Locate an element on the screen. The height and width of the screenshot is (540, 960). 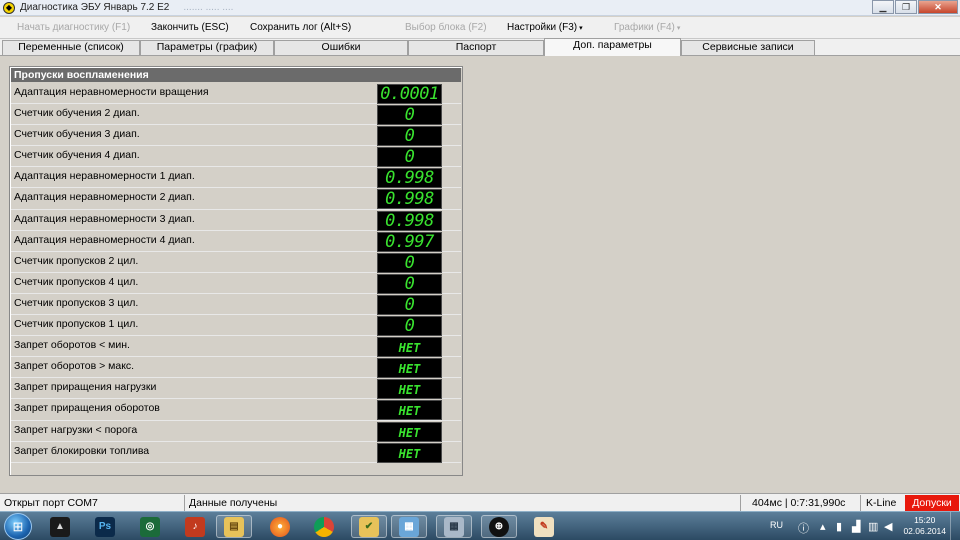
parameter-label: Запрет блокировки топлива is located at coordinates (82, 450).